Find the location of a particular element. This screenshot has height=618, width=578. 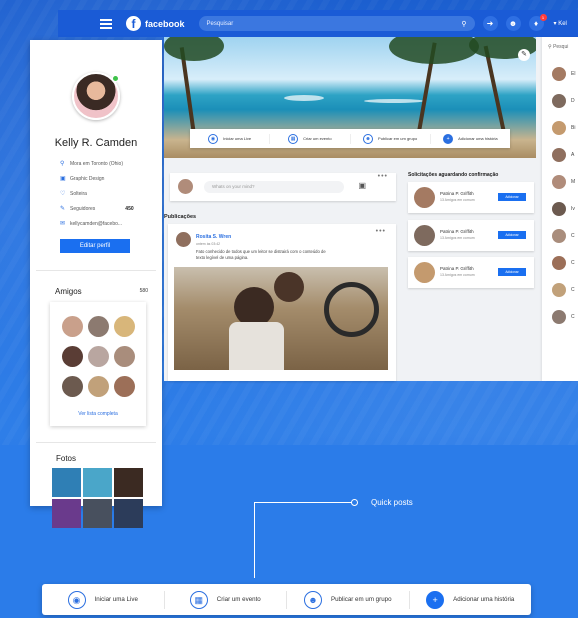

friends-box: Ver lista completa is located at coordinates (98, 364).